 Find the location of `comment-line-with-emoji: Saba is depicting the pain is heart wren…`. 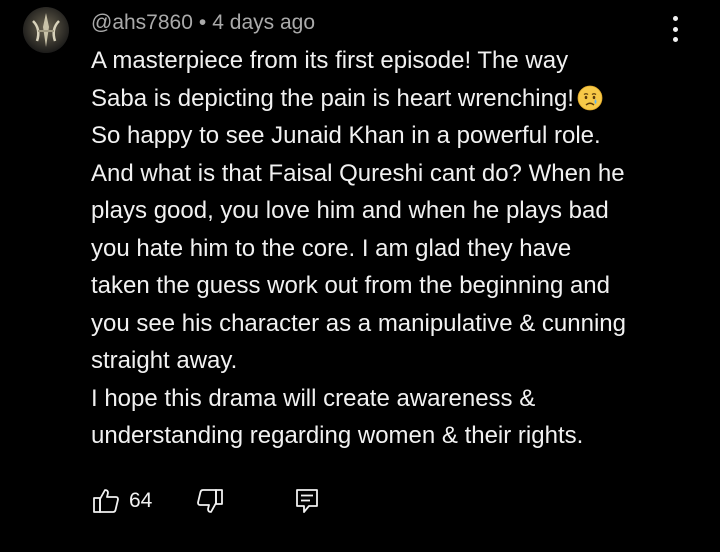

comment-line-with-emoji: Saba is depicting the pain is heart wren… is located at coordinates (391, 99).